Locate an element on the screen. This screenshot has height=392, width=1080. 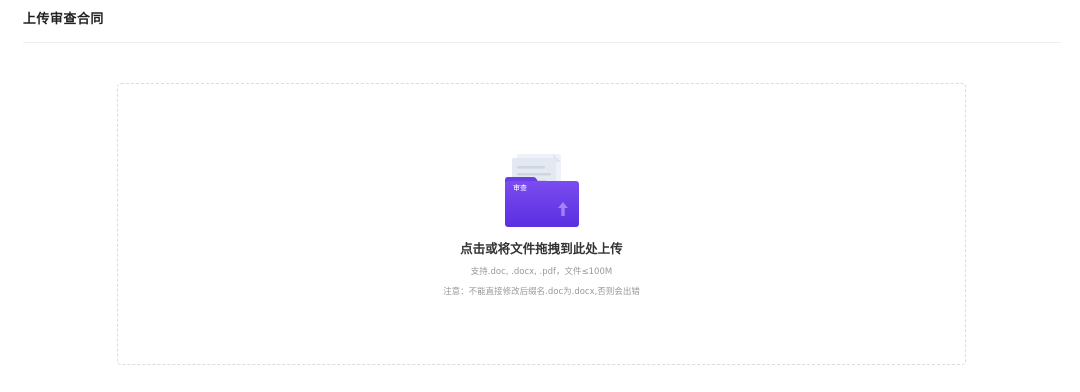
supported-formats-hint: 支持.doc, .docx, .pdf，文件≤100M is located at coordinates (541, 272).